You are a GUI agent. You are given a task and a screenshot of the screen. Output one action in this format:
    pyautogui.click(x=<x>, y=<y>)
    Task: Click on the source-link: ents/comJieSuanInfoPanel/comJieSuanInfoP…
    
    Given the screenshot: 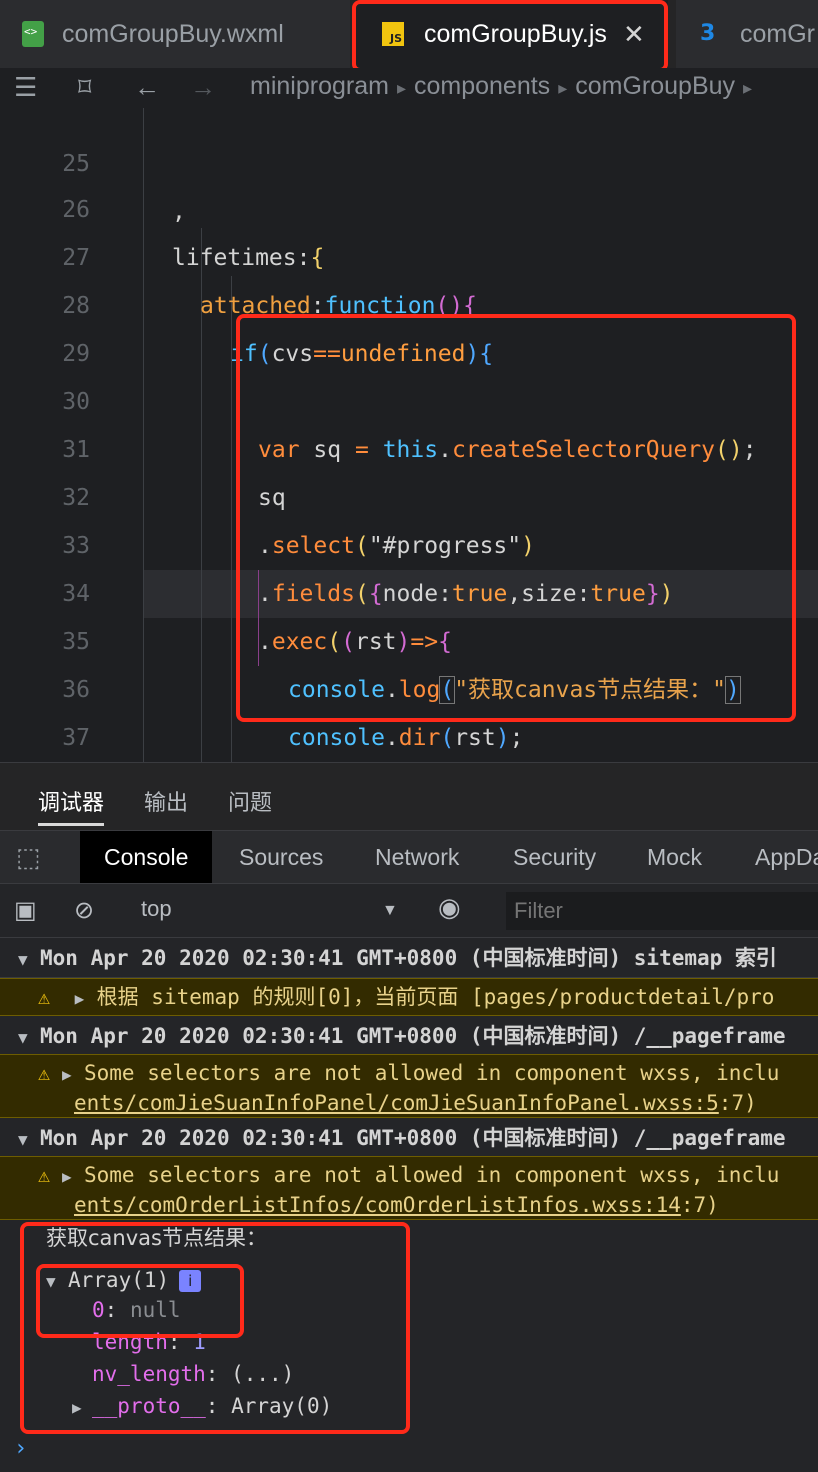 What is the action you would take?
    pyautogui.click(x=396, y=1103)
    